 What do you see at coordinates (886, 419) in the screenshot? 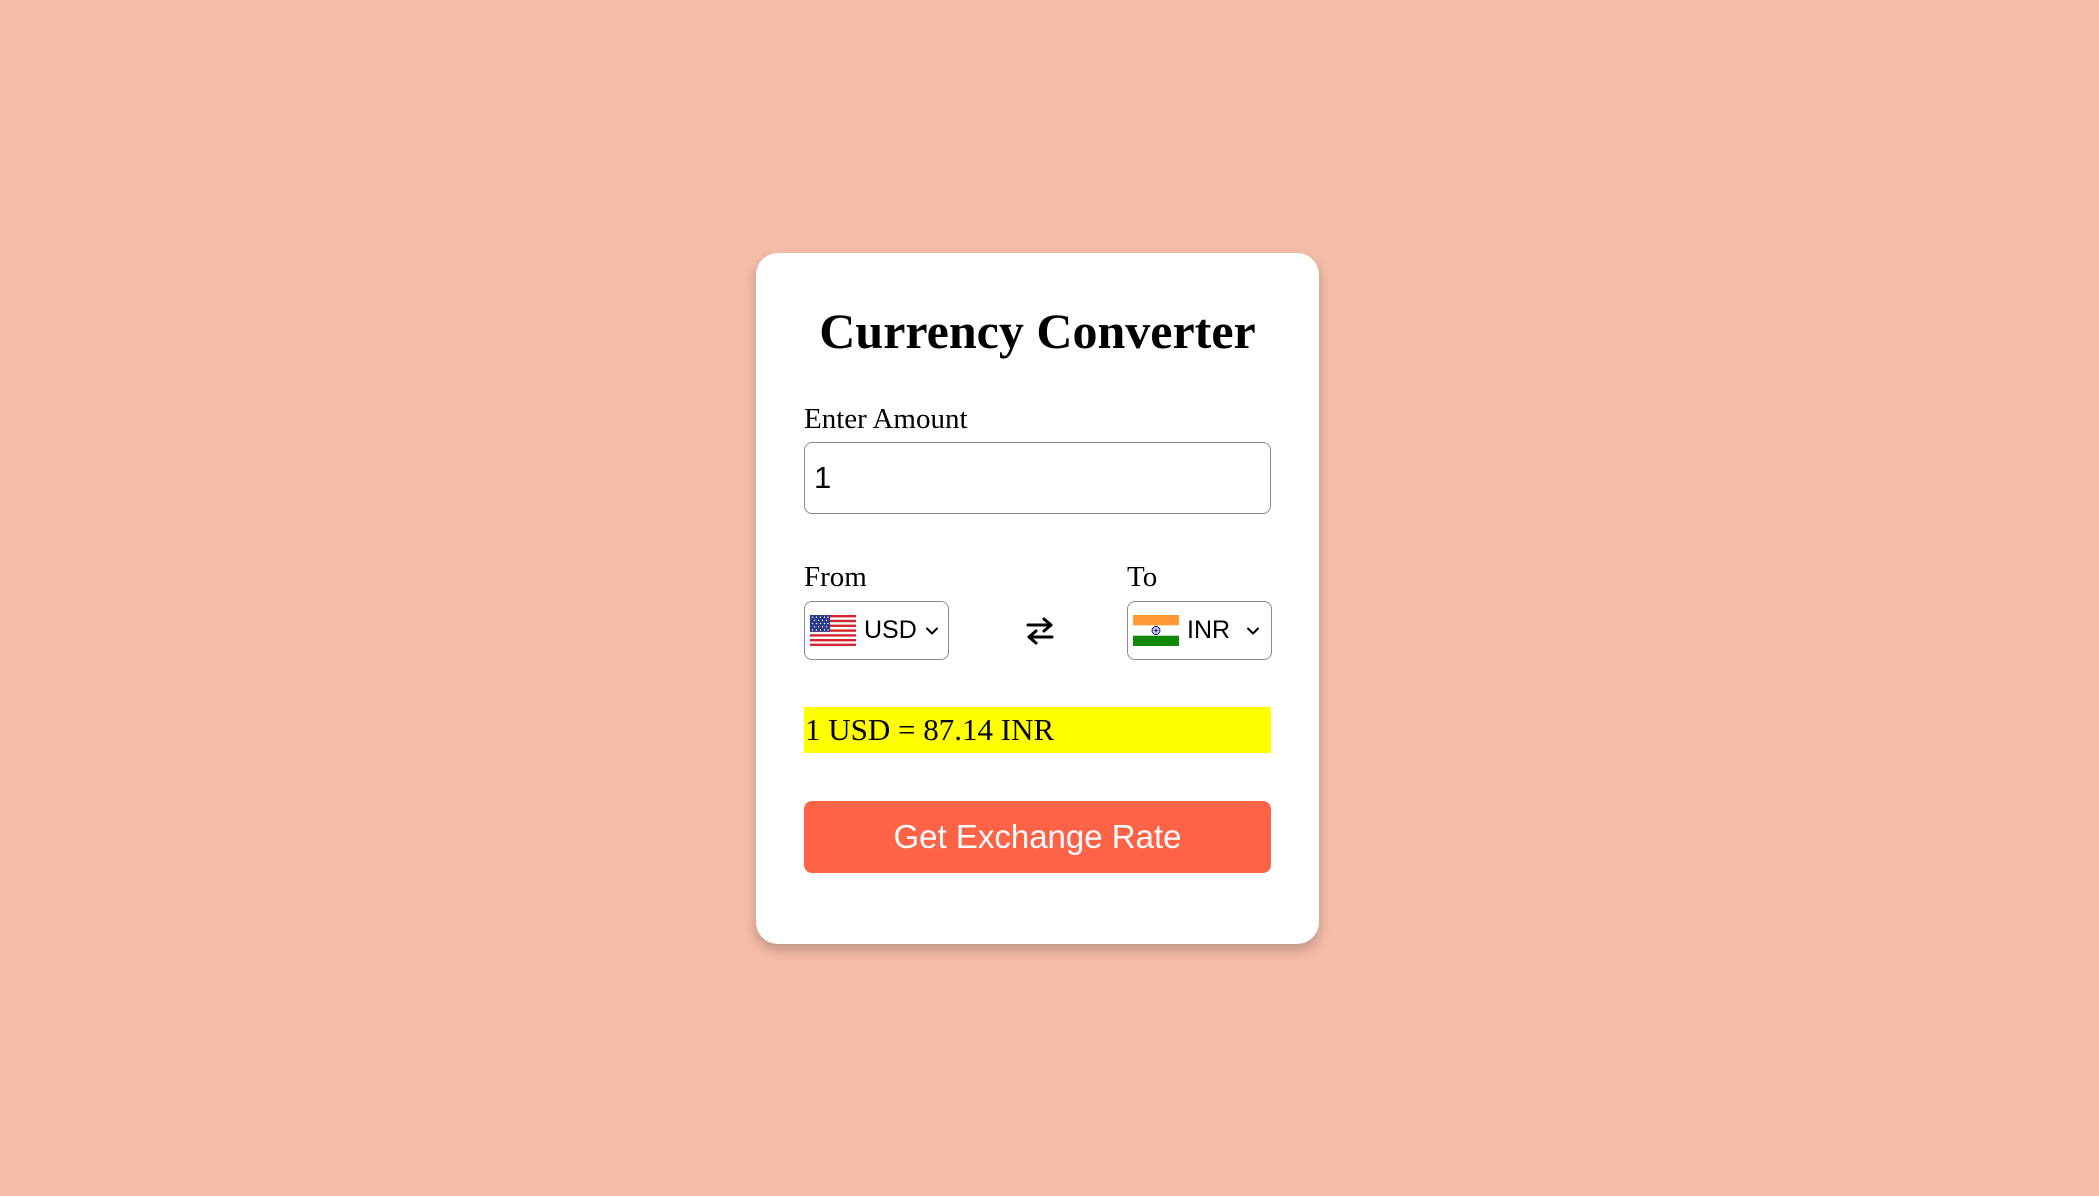
I see `amount-label: Enter Amount` at bounding box center [886, 419].